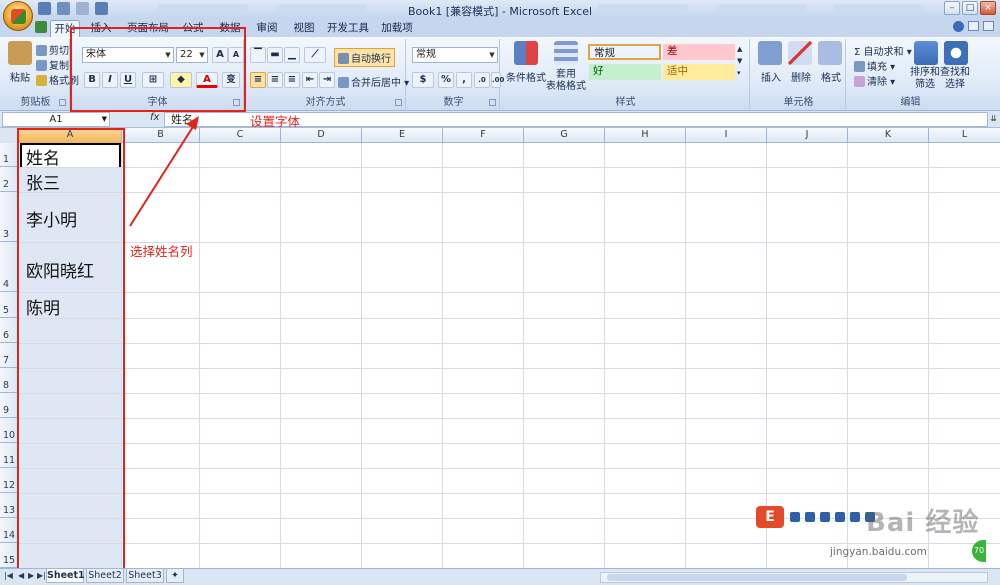  Describe the element at coordinates (275, 121) in the screenshot. I see `set-font-annotation: 设置字体` at that location.